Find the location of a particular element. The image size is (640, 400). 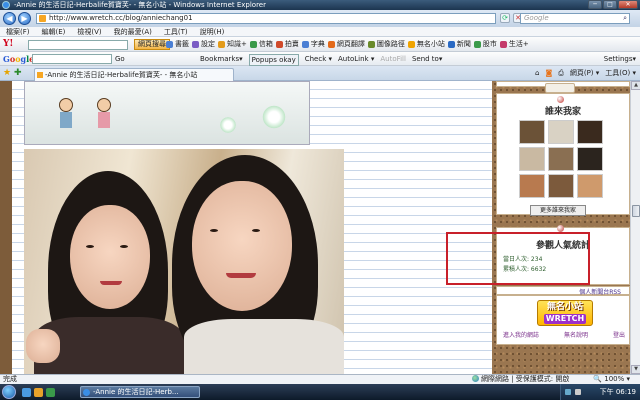

add-favorite-icon: ✚ is located at coordinates (18, 73).